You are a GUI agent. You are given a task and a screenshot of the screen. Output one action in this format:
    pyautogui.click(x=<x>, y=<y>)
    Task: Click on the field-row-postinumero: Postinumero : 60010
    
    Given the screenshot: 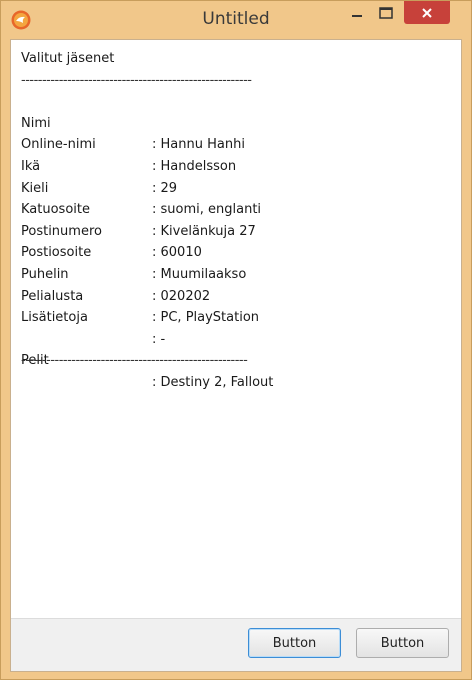 What is the action you would take?
    pyautogui.click(x=136, y=230)
    